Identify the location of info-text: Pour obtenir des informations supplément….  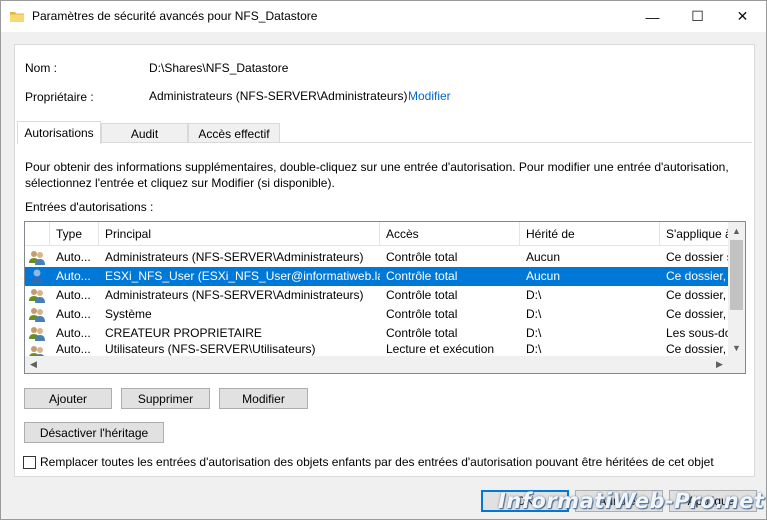
(385, 175).